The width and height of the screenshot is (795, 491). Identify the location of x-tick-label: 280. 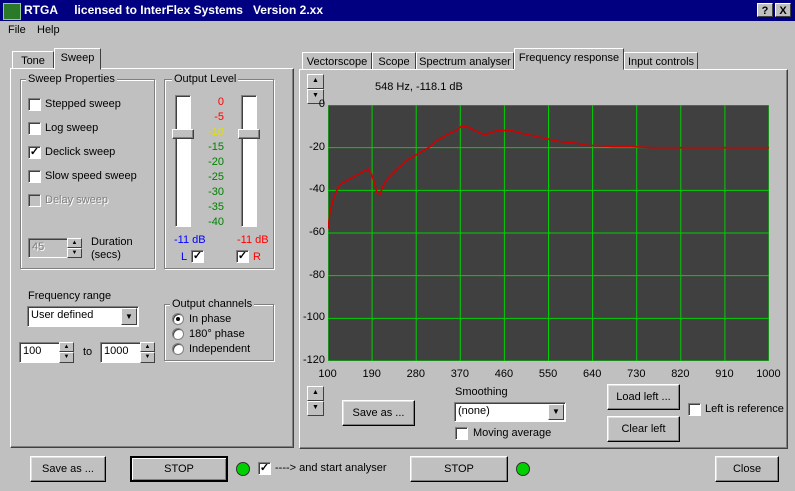
(415, 374).